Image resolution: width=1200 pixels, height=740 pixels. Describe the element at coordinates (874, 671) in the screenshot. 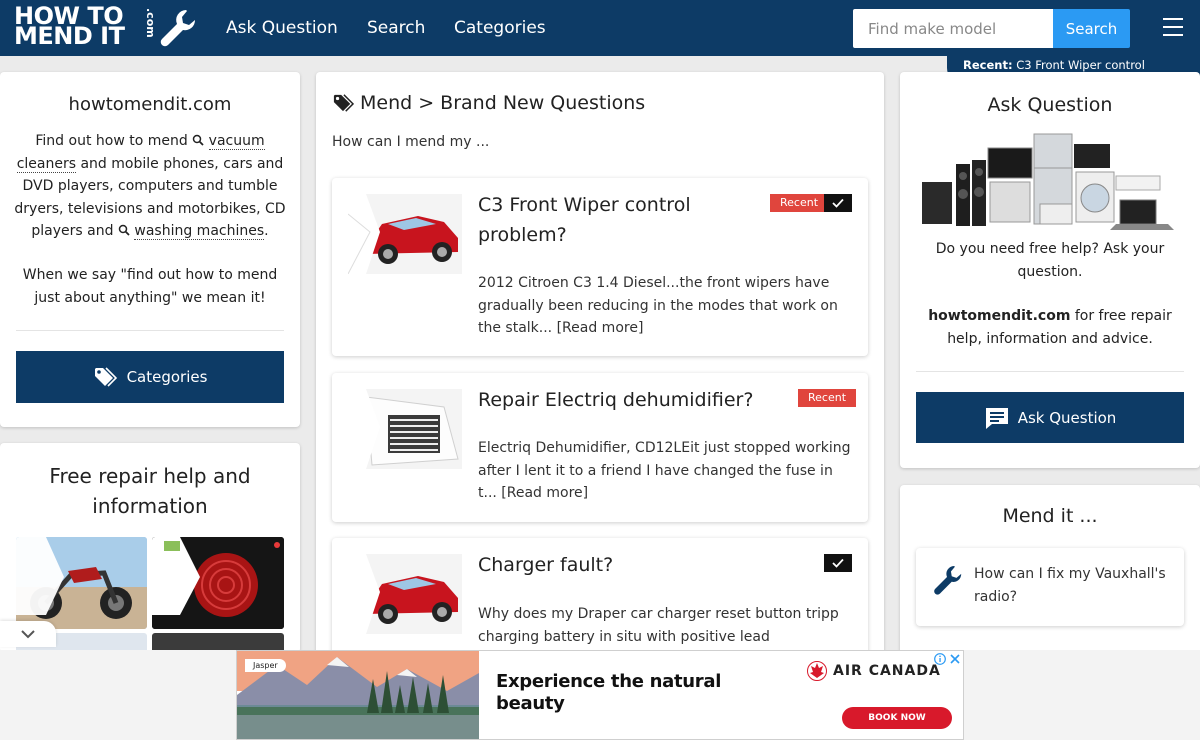

I see `ad-brand: AIR CANADA` at that location.